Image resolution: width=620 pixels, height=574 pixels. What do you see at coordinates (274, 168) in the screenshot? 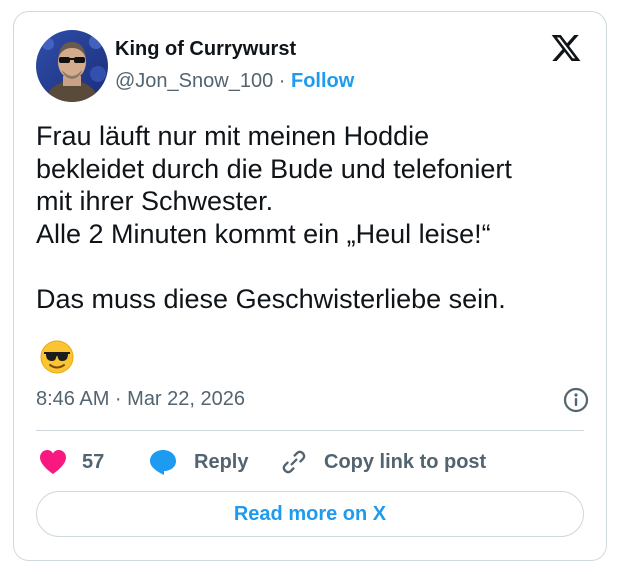
I see `tweet-text-line: bekleidet durch die Bude und telefoniert` at bounding box center [274, 168].